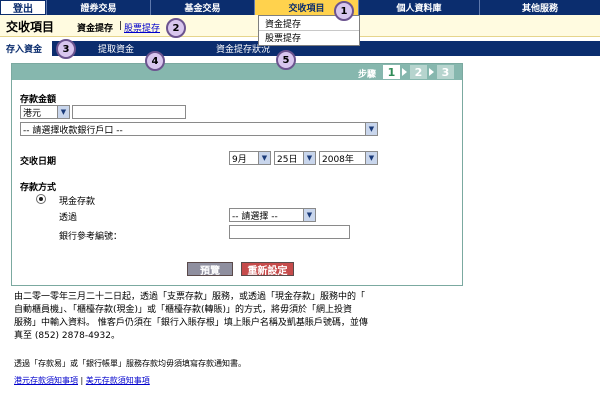  I want to click on callout-marker: 5, so click(286, 60).